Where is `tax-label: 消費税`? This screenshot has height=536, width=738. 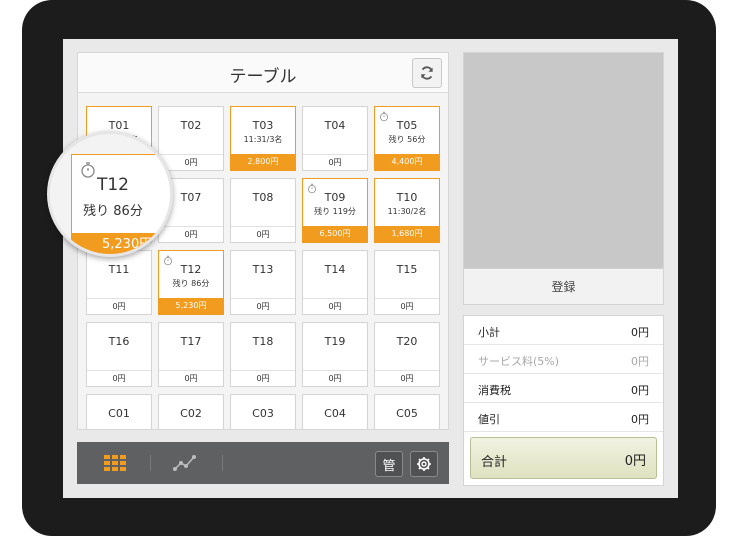
tax-label: 消費税 is located at coordinates (494, 390).